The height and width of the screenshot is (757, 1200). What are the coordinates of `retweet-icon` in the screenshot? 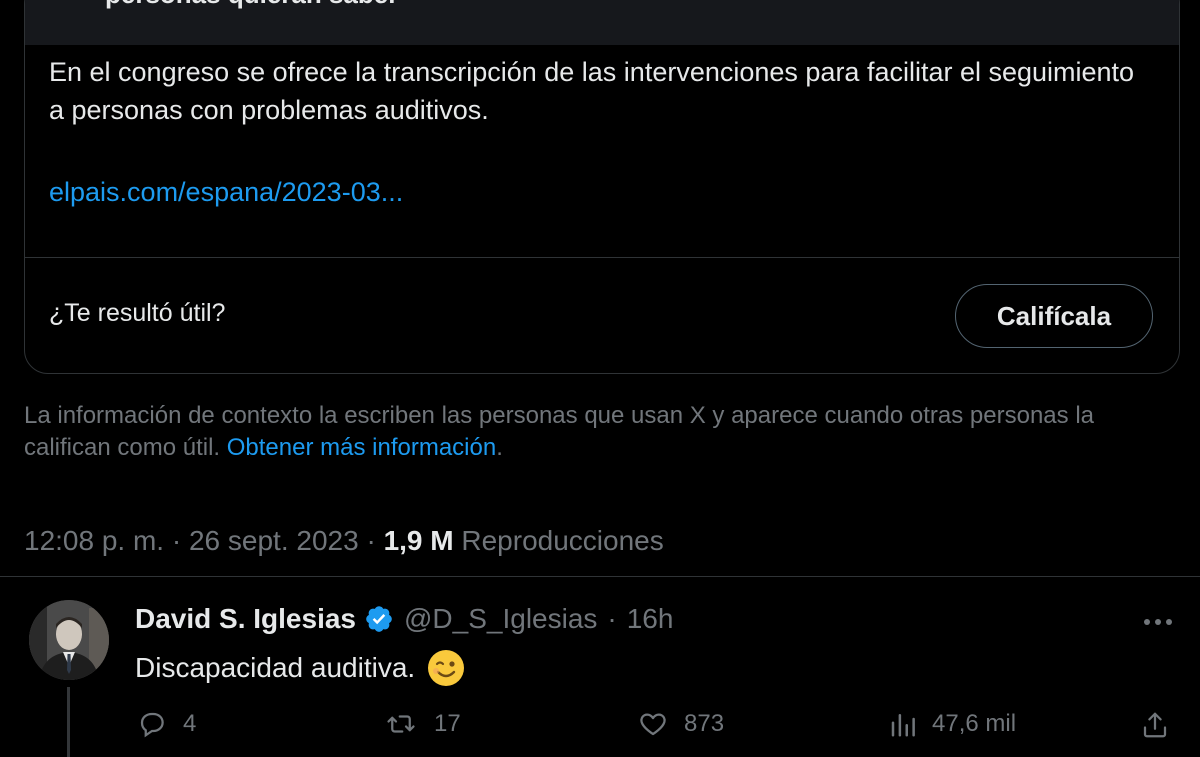 It's located at (401, 724).